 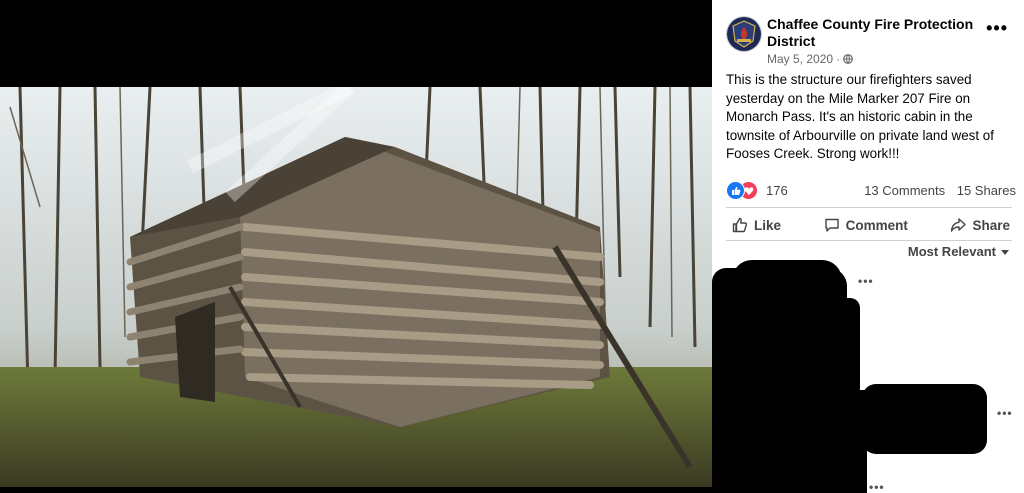 I want to click on reaction-icons, so click(x=744, y=190).